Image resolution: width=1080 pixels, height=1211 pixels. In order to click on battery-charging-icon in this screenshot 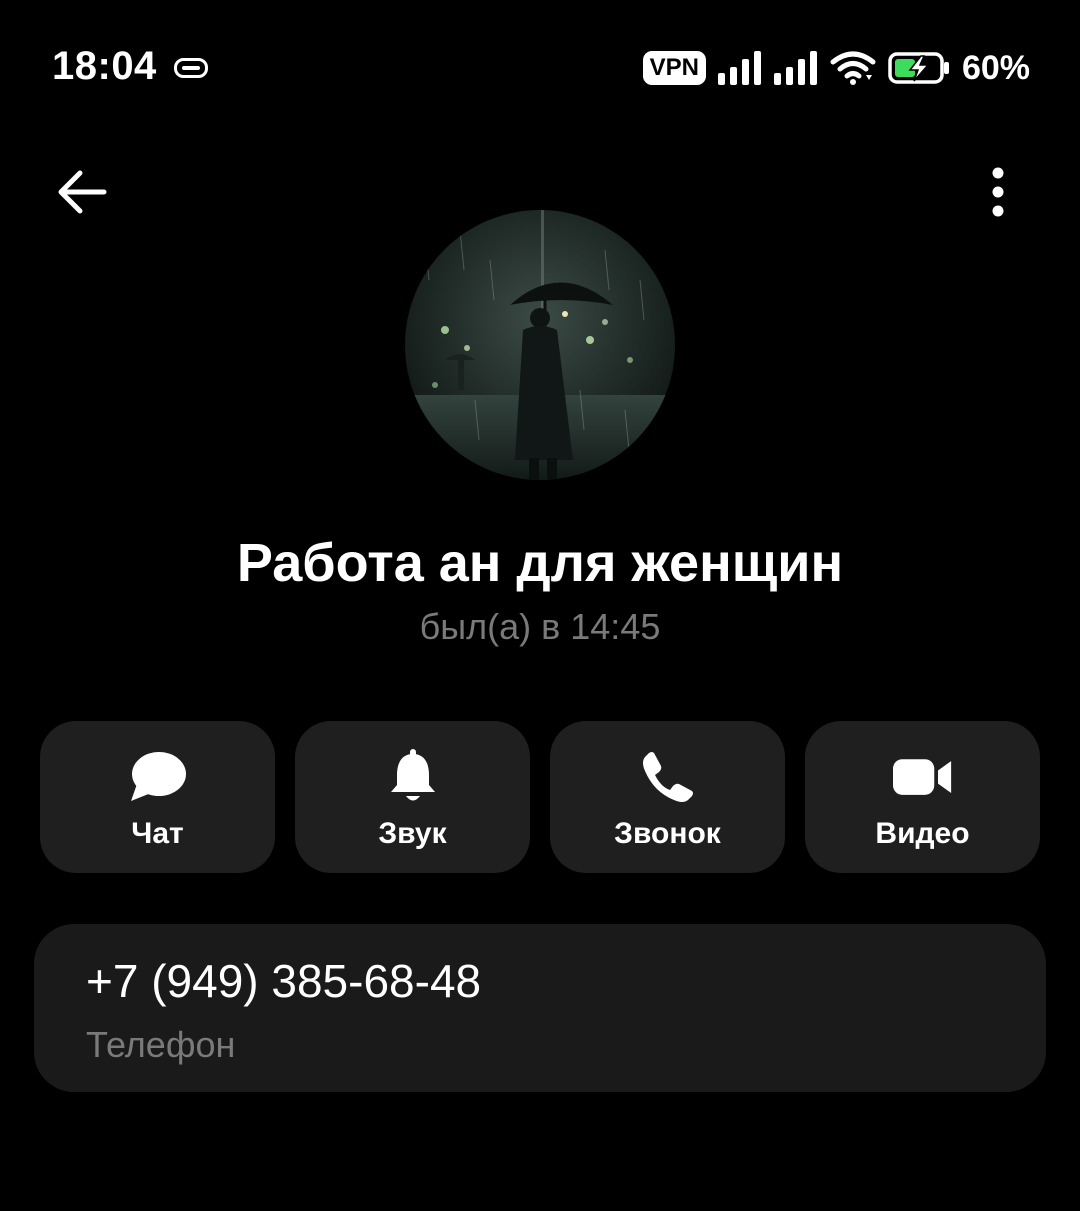, I will do `click(918, 68)`.